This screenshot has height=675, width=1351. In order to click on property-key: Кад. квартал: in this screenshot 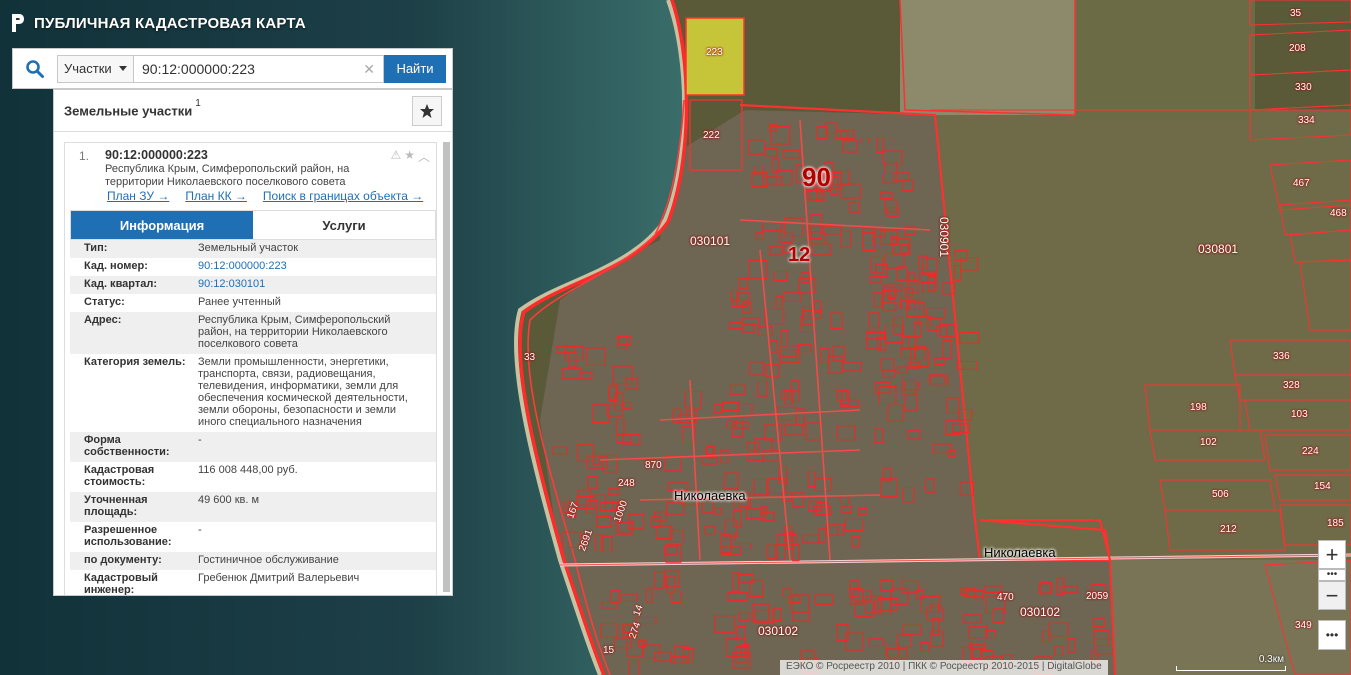, I will do `click(121, 284)`.